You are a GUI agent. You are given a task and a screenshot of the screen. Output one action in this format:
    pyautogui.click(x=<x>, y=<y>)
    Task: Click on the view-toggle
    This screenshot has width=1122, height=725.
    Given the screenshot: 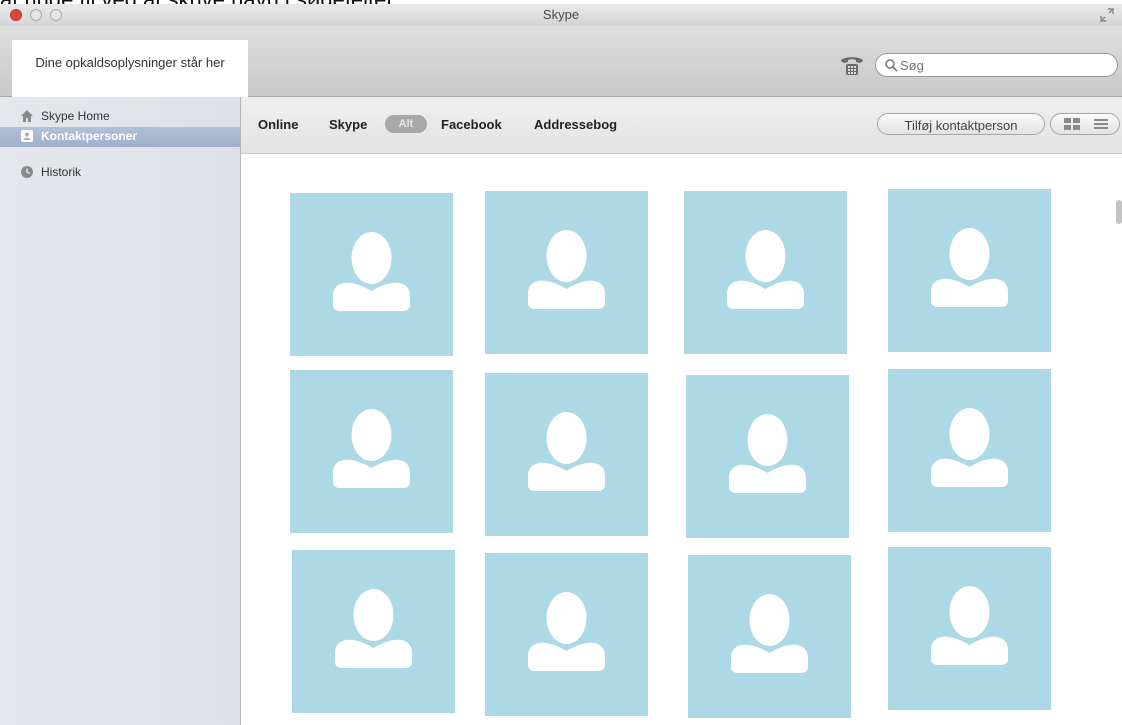 What is the action you would take?
    pyautogui.click(x=1085, y=124)
    